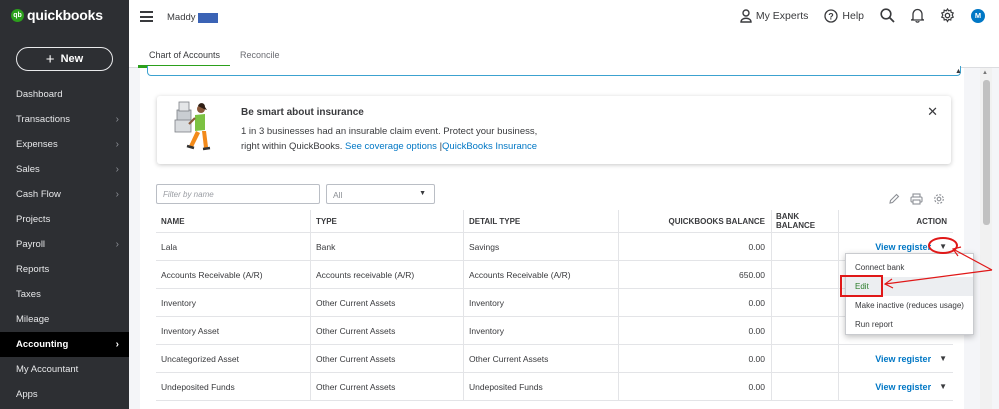  What do you see at coordinates (192, 17) in the screenshot?
I see `company-name: Maddy` at bounding box center [192, 17].